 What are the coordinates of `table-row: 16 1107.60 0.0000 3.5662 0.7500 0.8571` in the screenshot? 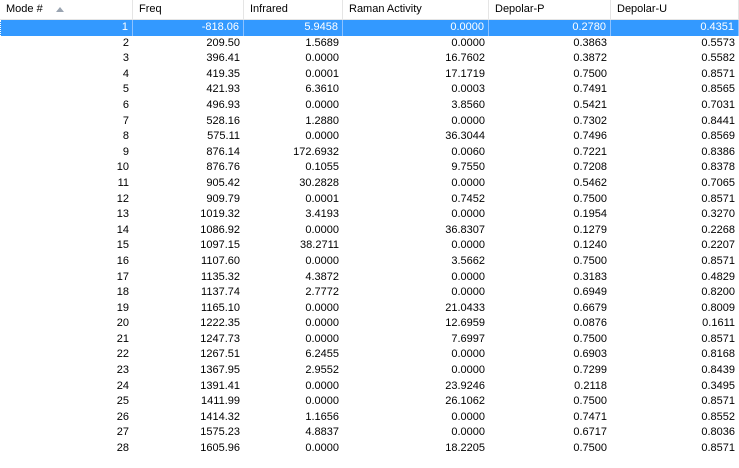 It's located at (369, 262).